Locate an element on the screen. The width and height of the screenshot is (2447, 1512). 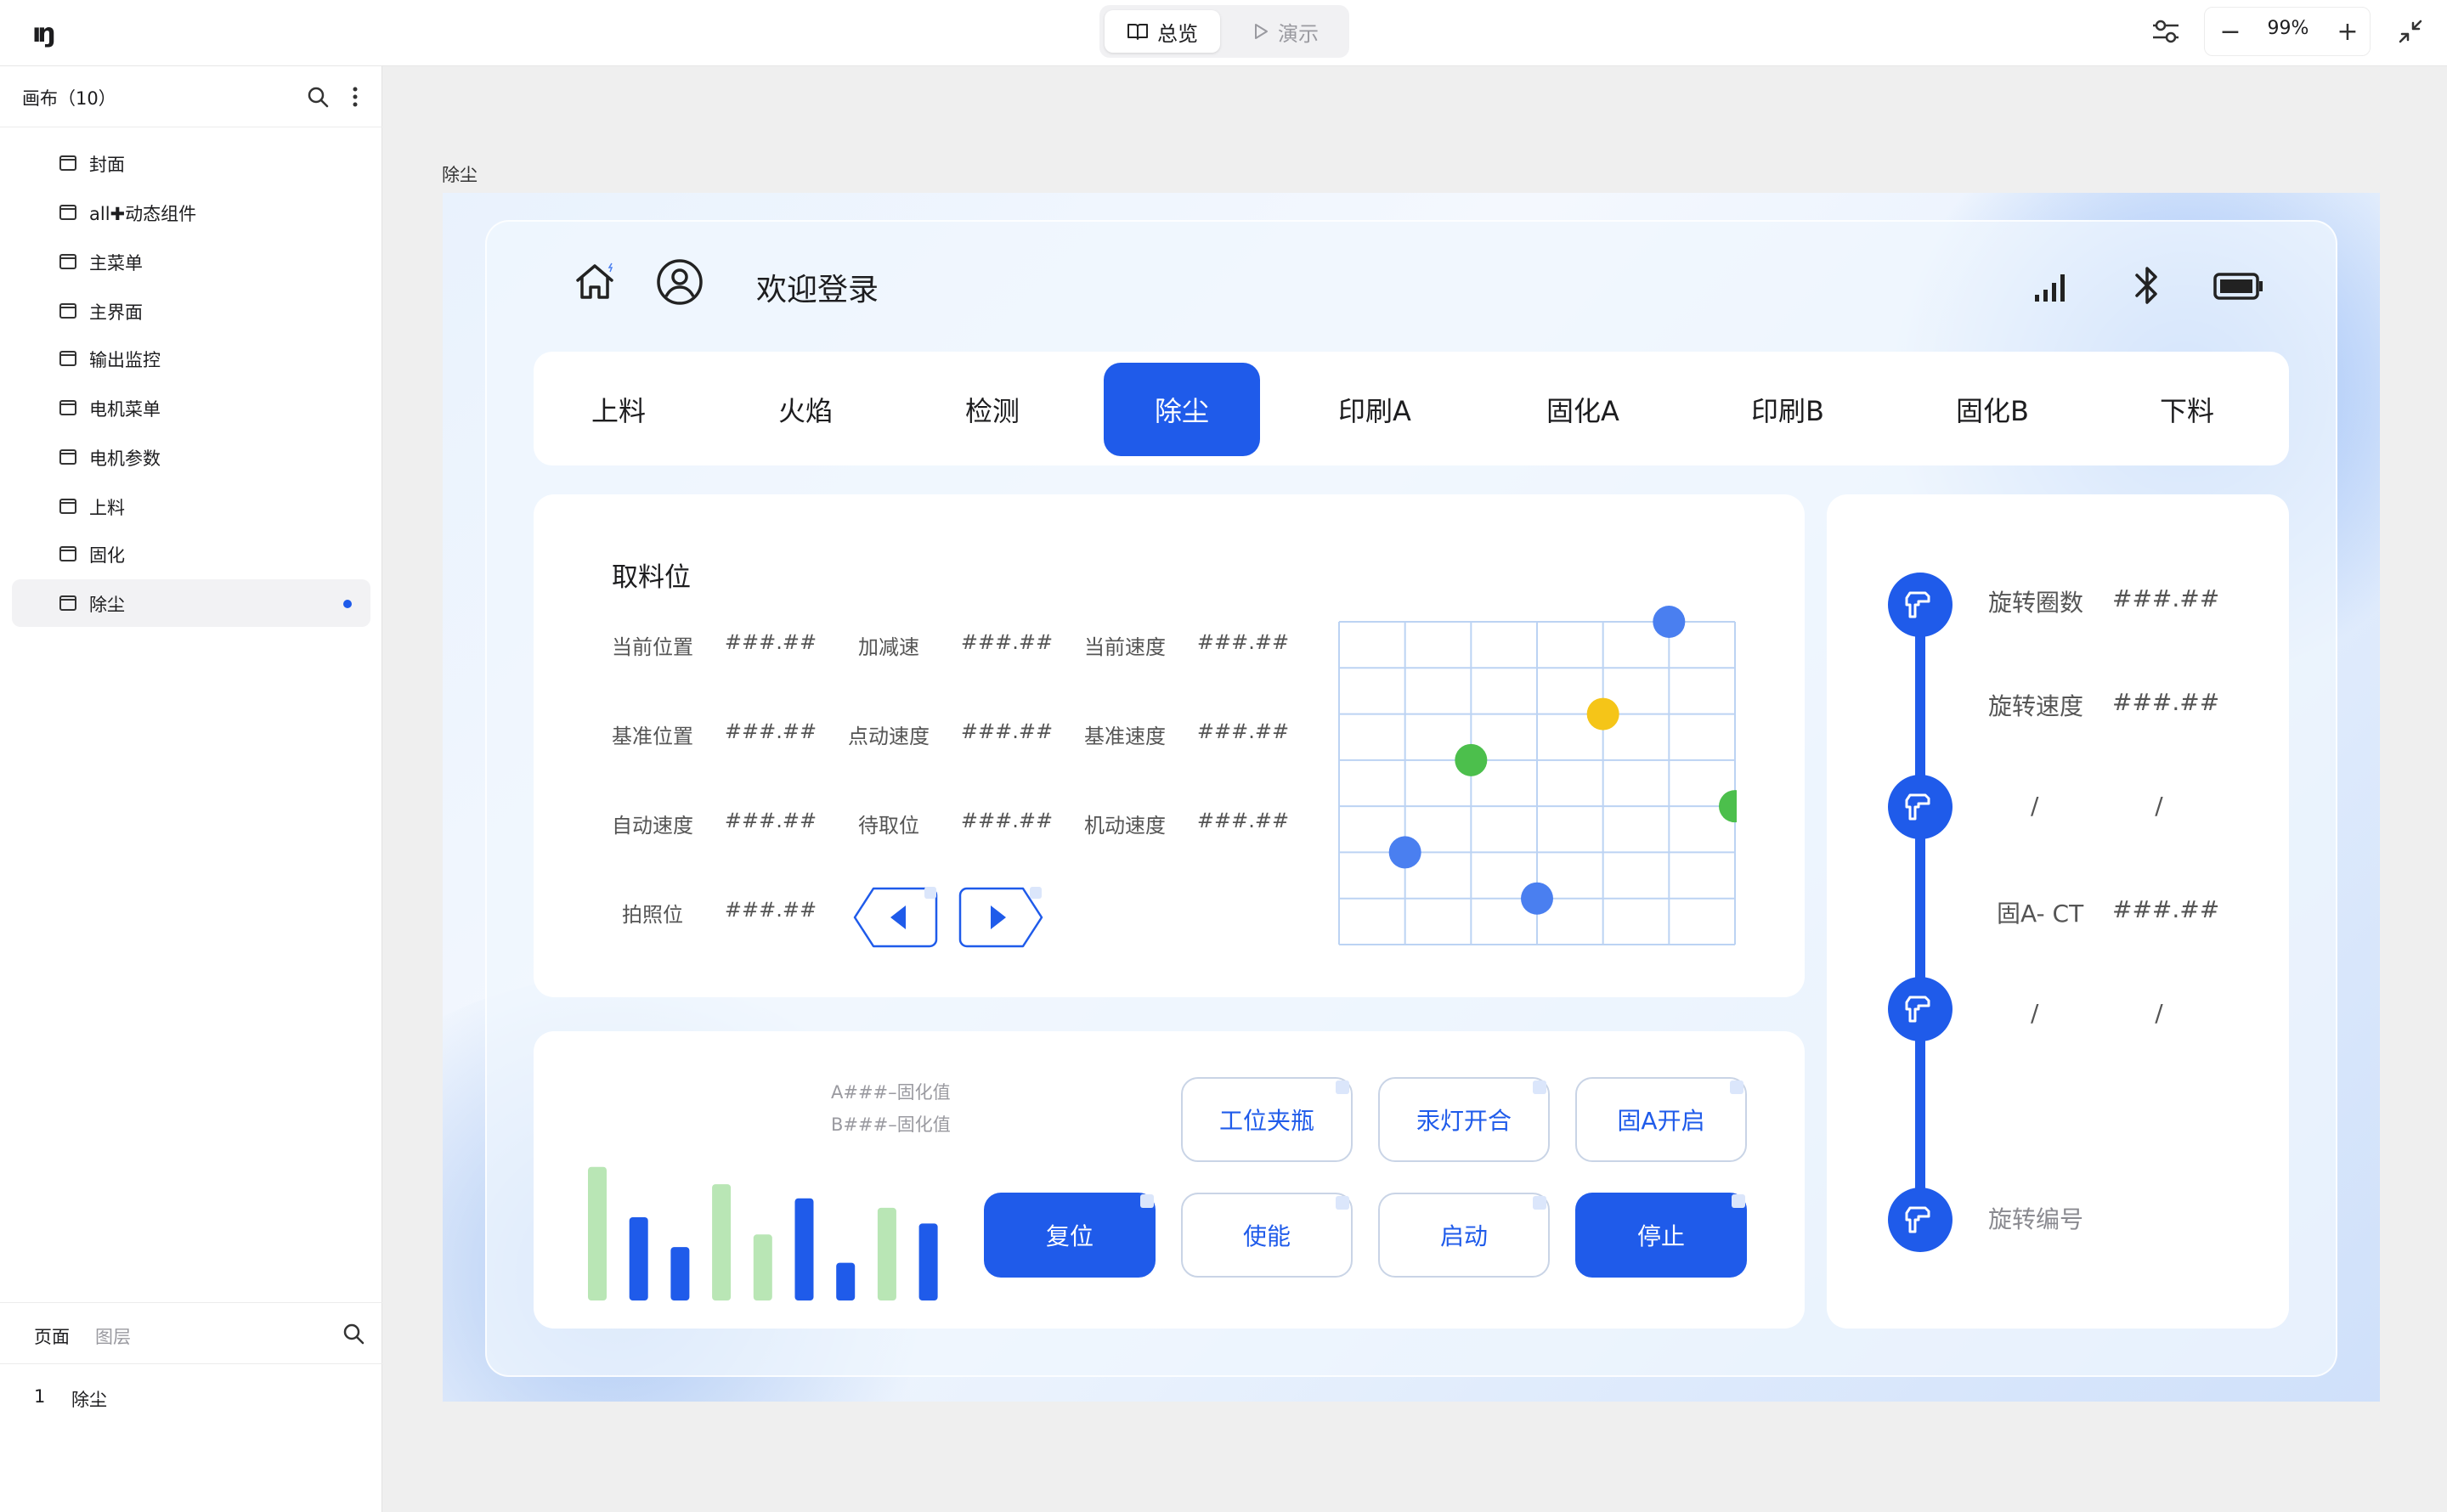
sidebar-item-main-menu: 主菜单 is located at coordinates (191, 261).